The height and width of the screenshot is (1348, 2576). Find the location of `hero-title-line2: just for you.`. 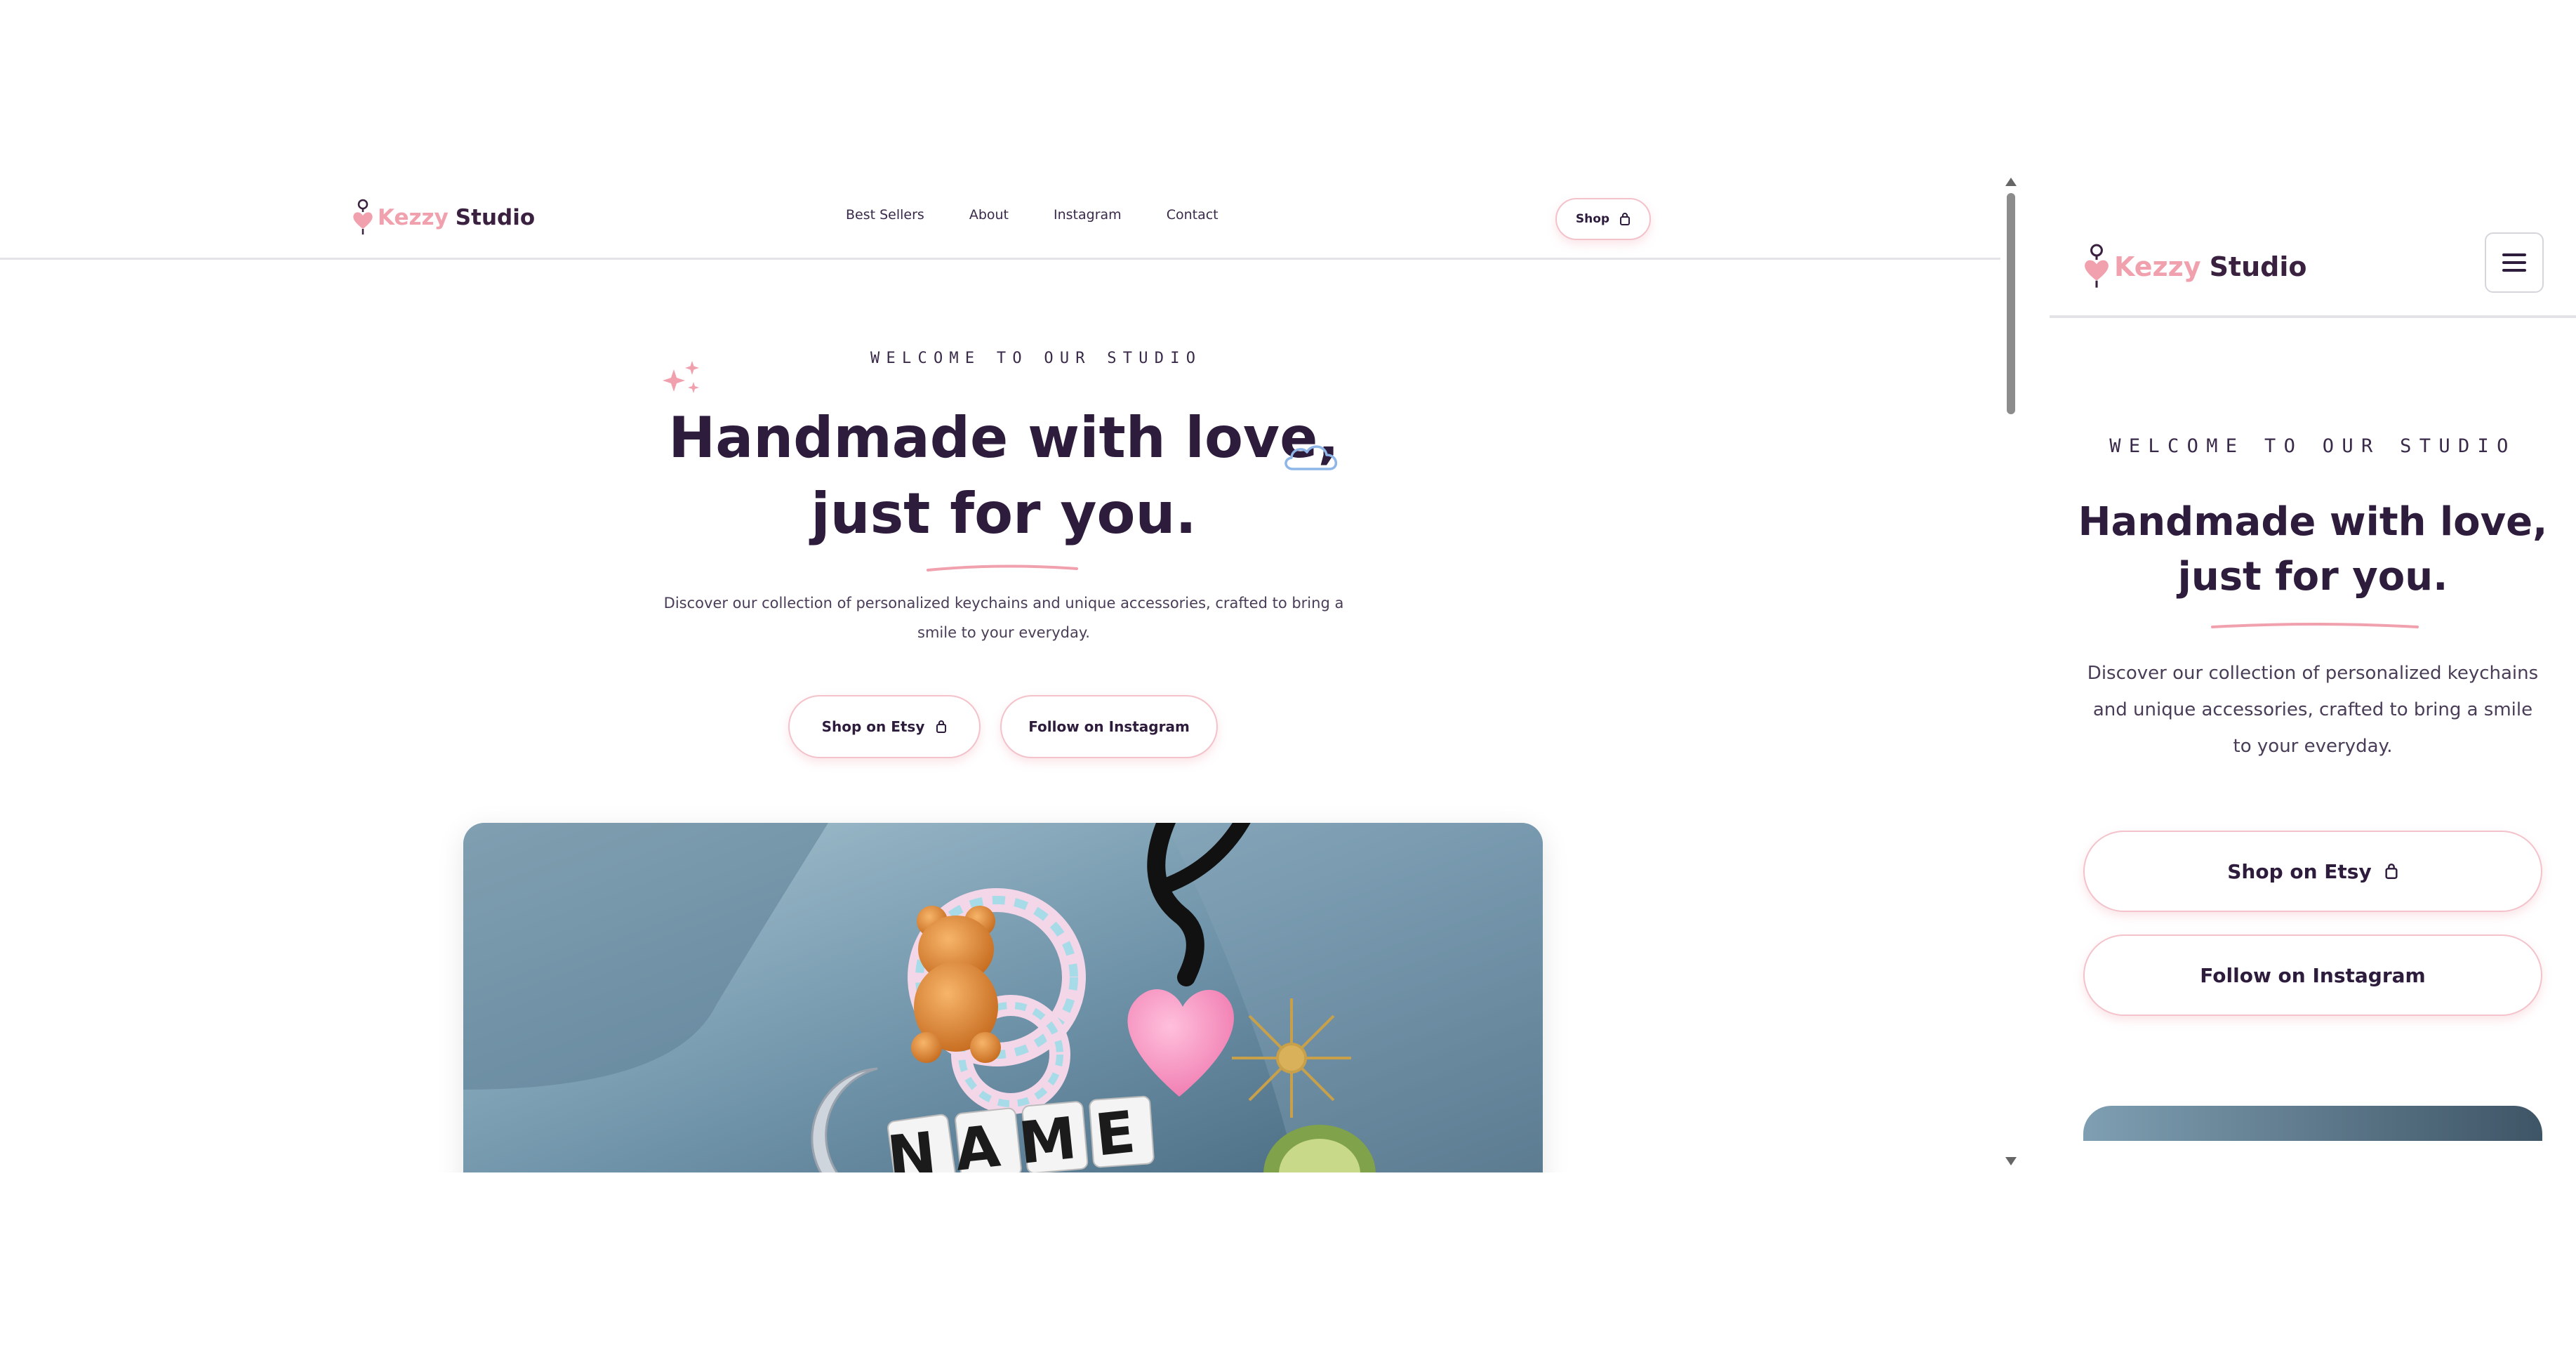

hero-title-line2: just for you. is located at coordinates (1004, 513).